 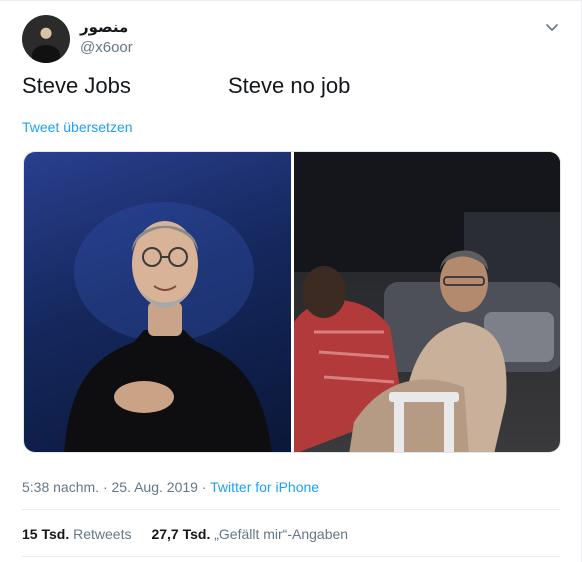 What do you see at coordinates (291, 509) in the screenshot?
I see `divider-top` at bounding box center [291, 509].